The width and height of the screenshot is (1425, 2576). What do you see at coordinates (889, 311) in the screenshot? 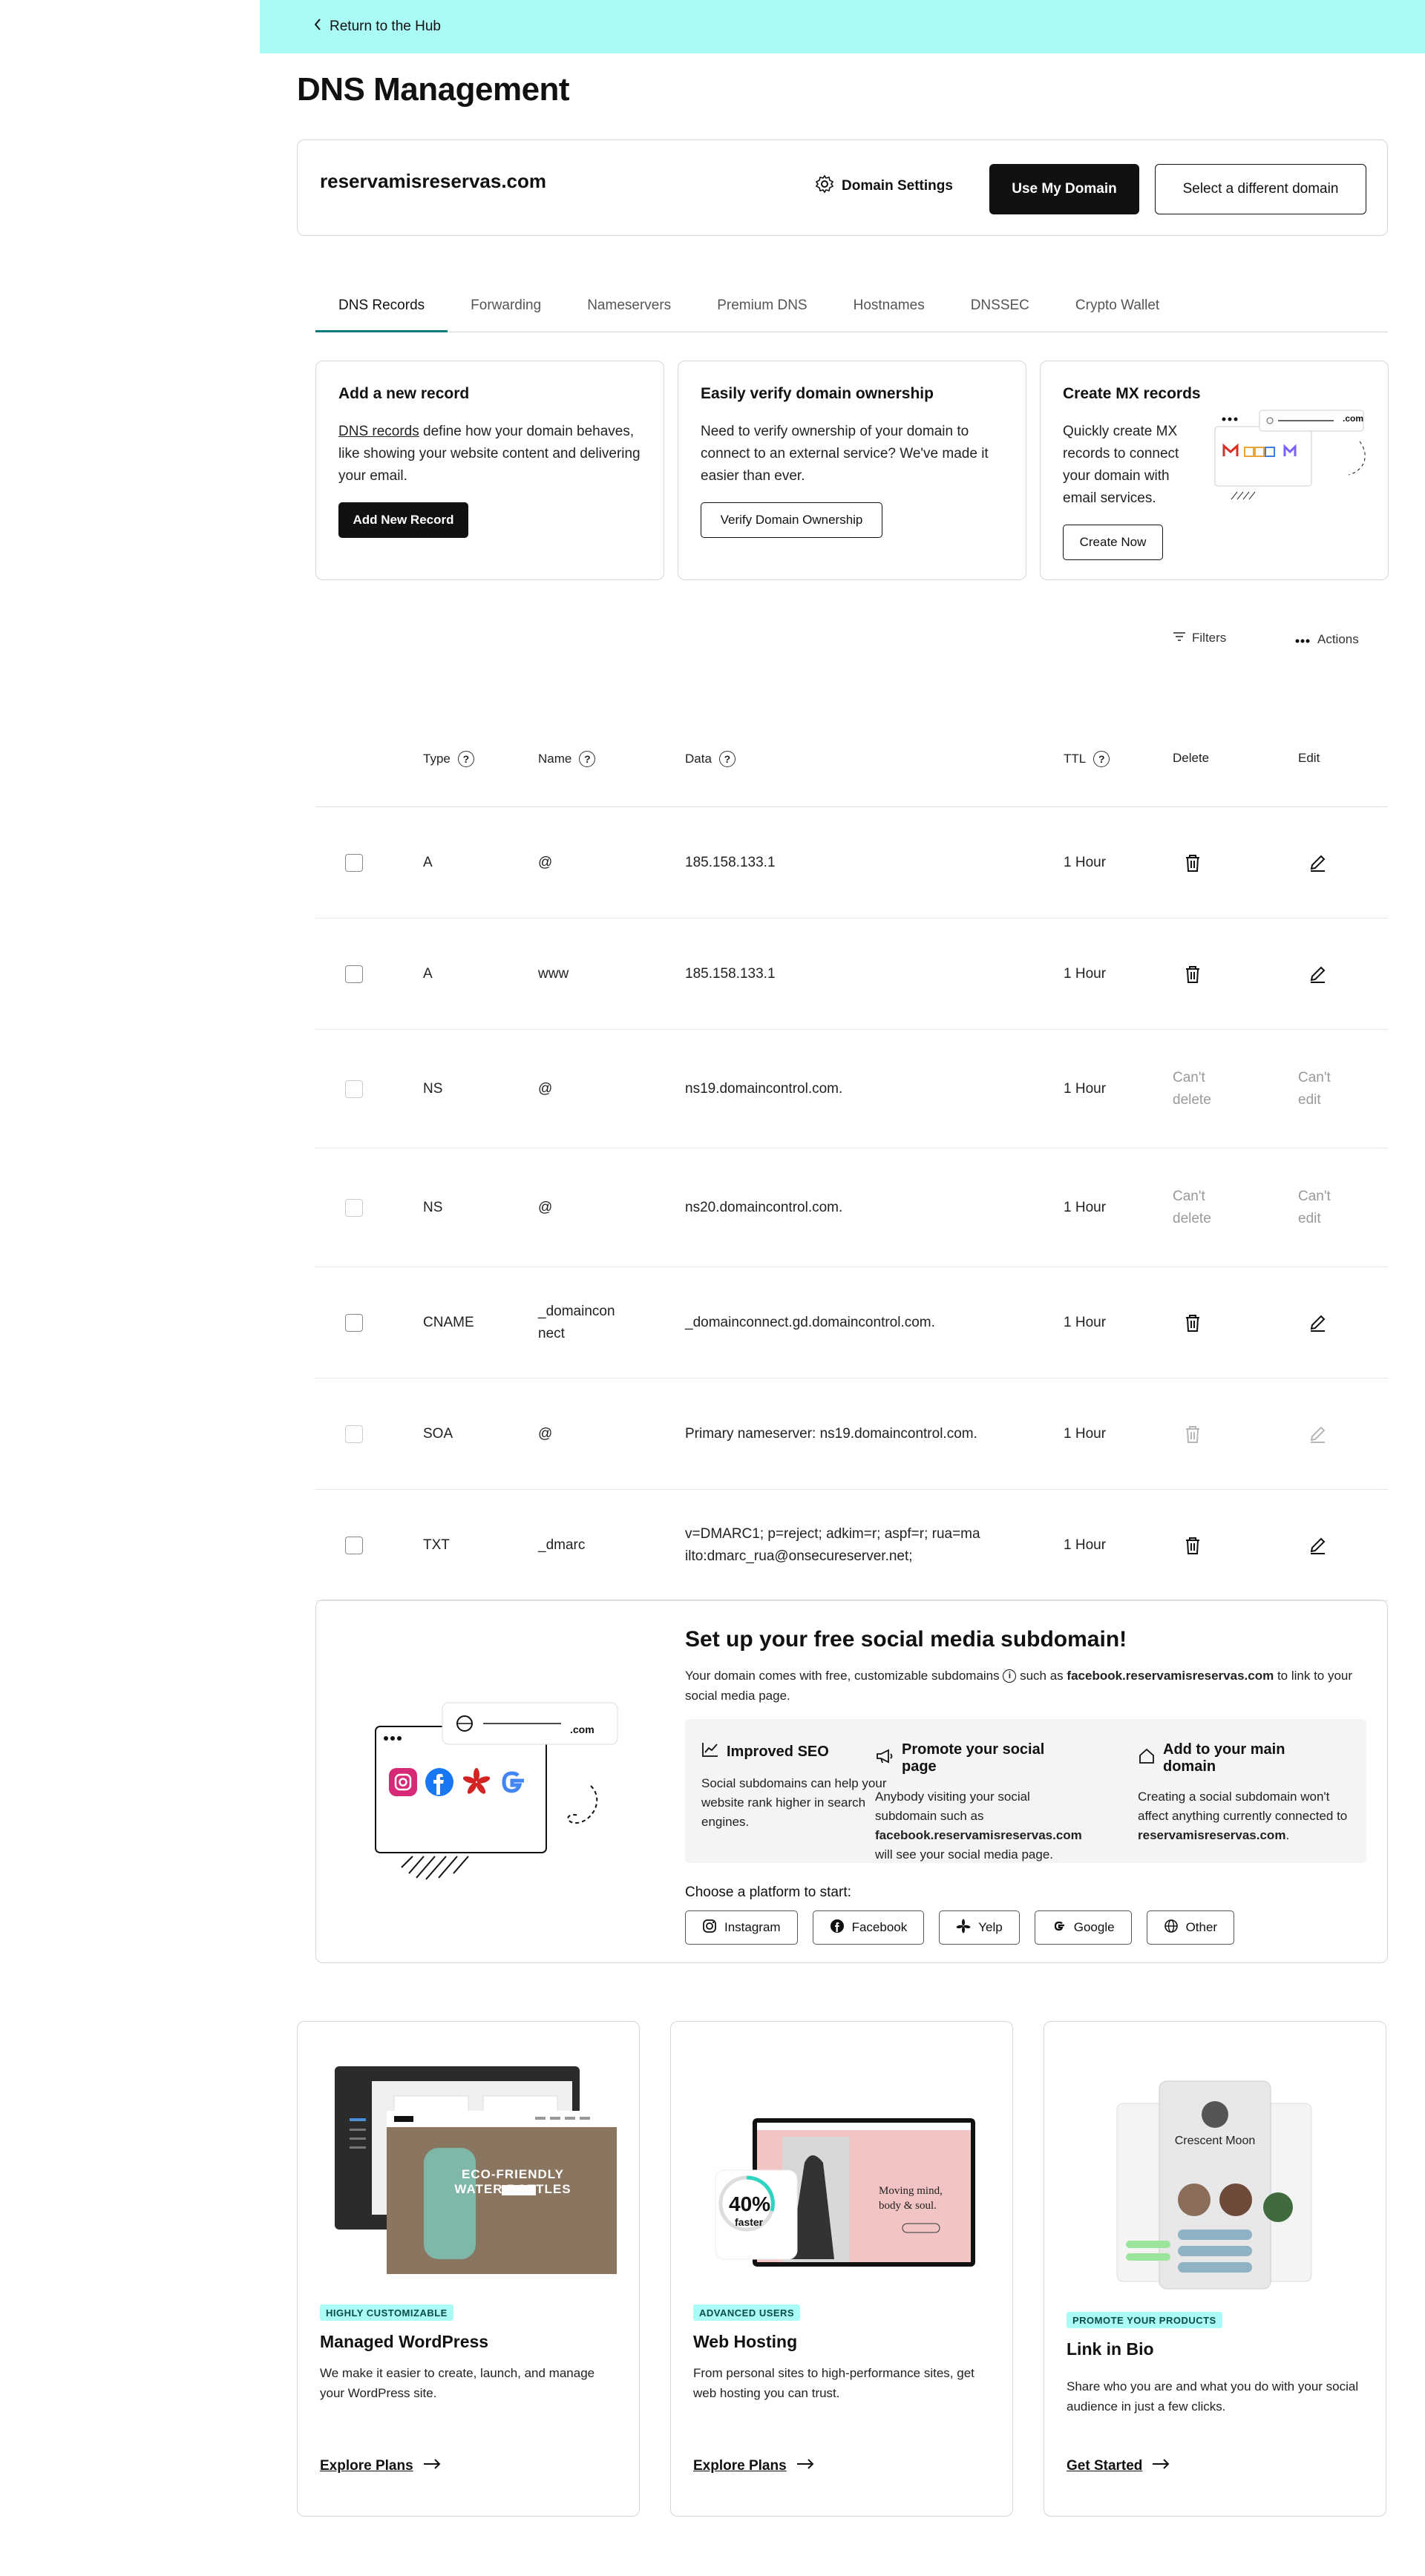
I see `tab-hostnames: Hostnames` at bounding box center [889, 311].